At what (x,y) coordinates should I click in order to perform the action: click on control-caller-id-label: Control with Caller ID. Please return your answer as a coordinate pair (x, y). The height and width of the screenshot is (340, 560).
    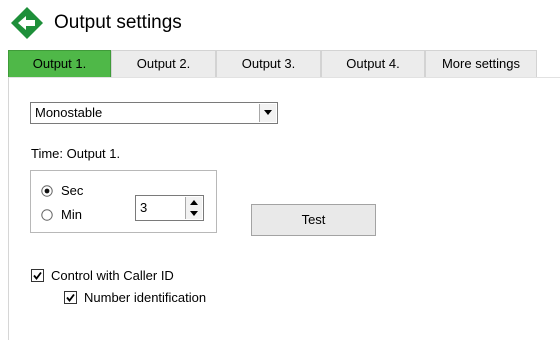
    Looking at the image, I should click on (112, 275).